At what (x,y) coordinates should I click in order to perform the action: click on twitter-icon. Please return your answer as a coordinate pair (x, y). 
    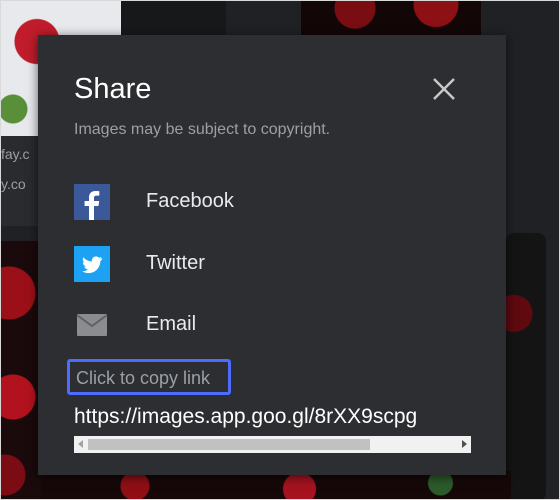
    Looking at the image, I should click on (92, 264).